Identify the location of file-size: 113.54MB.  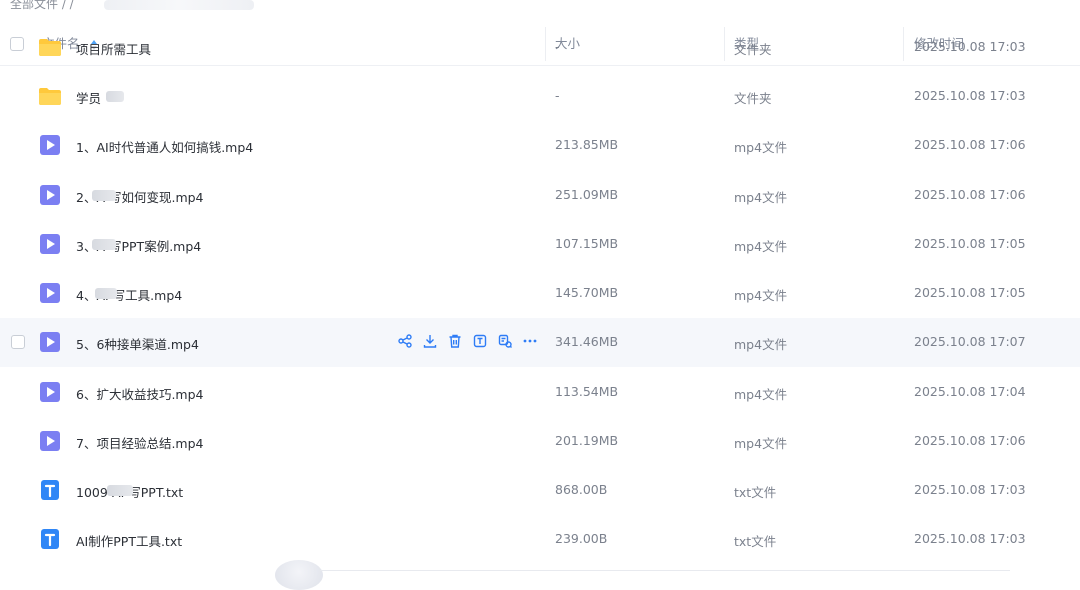
(587, 391).